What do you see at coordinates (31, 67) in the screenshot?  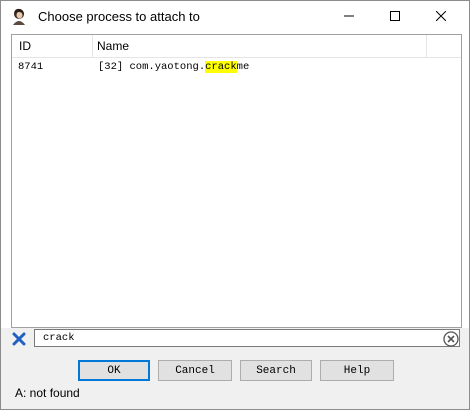 I see `process-id: 8741` at bounding box center [31, 67].